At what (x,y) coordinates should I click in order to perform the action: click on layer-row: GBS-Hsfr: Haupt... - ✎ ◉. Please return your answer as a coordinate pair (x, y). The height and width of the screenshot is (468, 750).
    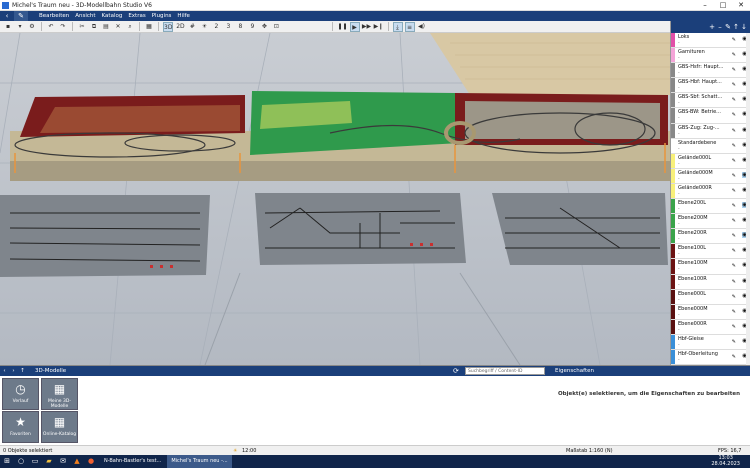
    Looking at the image, I should click on (710, 71).